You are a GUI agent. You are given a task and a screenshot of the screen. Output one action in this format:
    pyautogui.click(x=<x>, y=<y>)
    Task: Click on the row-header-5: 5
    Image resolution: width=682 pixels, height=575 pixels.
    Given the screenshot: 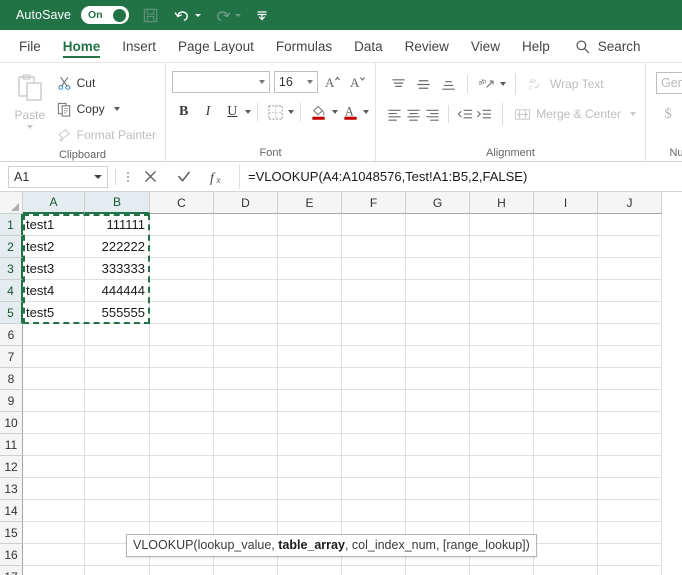 What is the action you would take?
    pyautogui.click(x=11, y=313)
    